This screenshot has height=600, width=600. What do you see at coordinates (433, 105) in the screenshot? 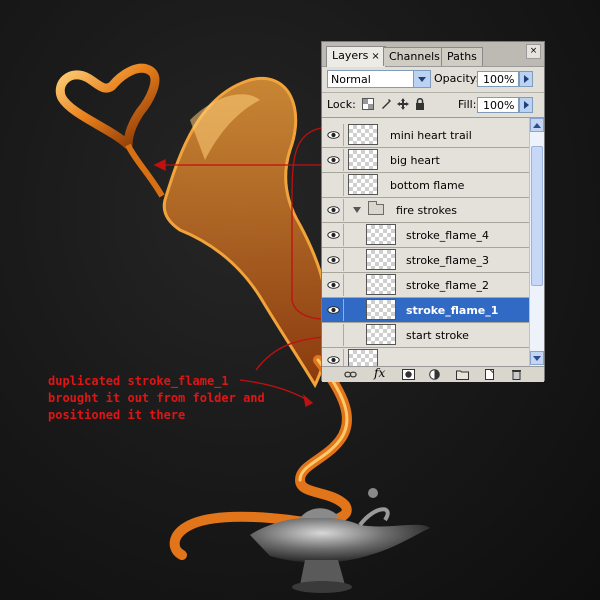
I see `lock-row: Lock: Fill: 100%` at bounding box center [433, 105].